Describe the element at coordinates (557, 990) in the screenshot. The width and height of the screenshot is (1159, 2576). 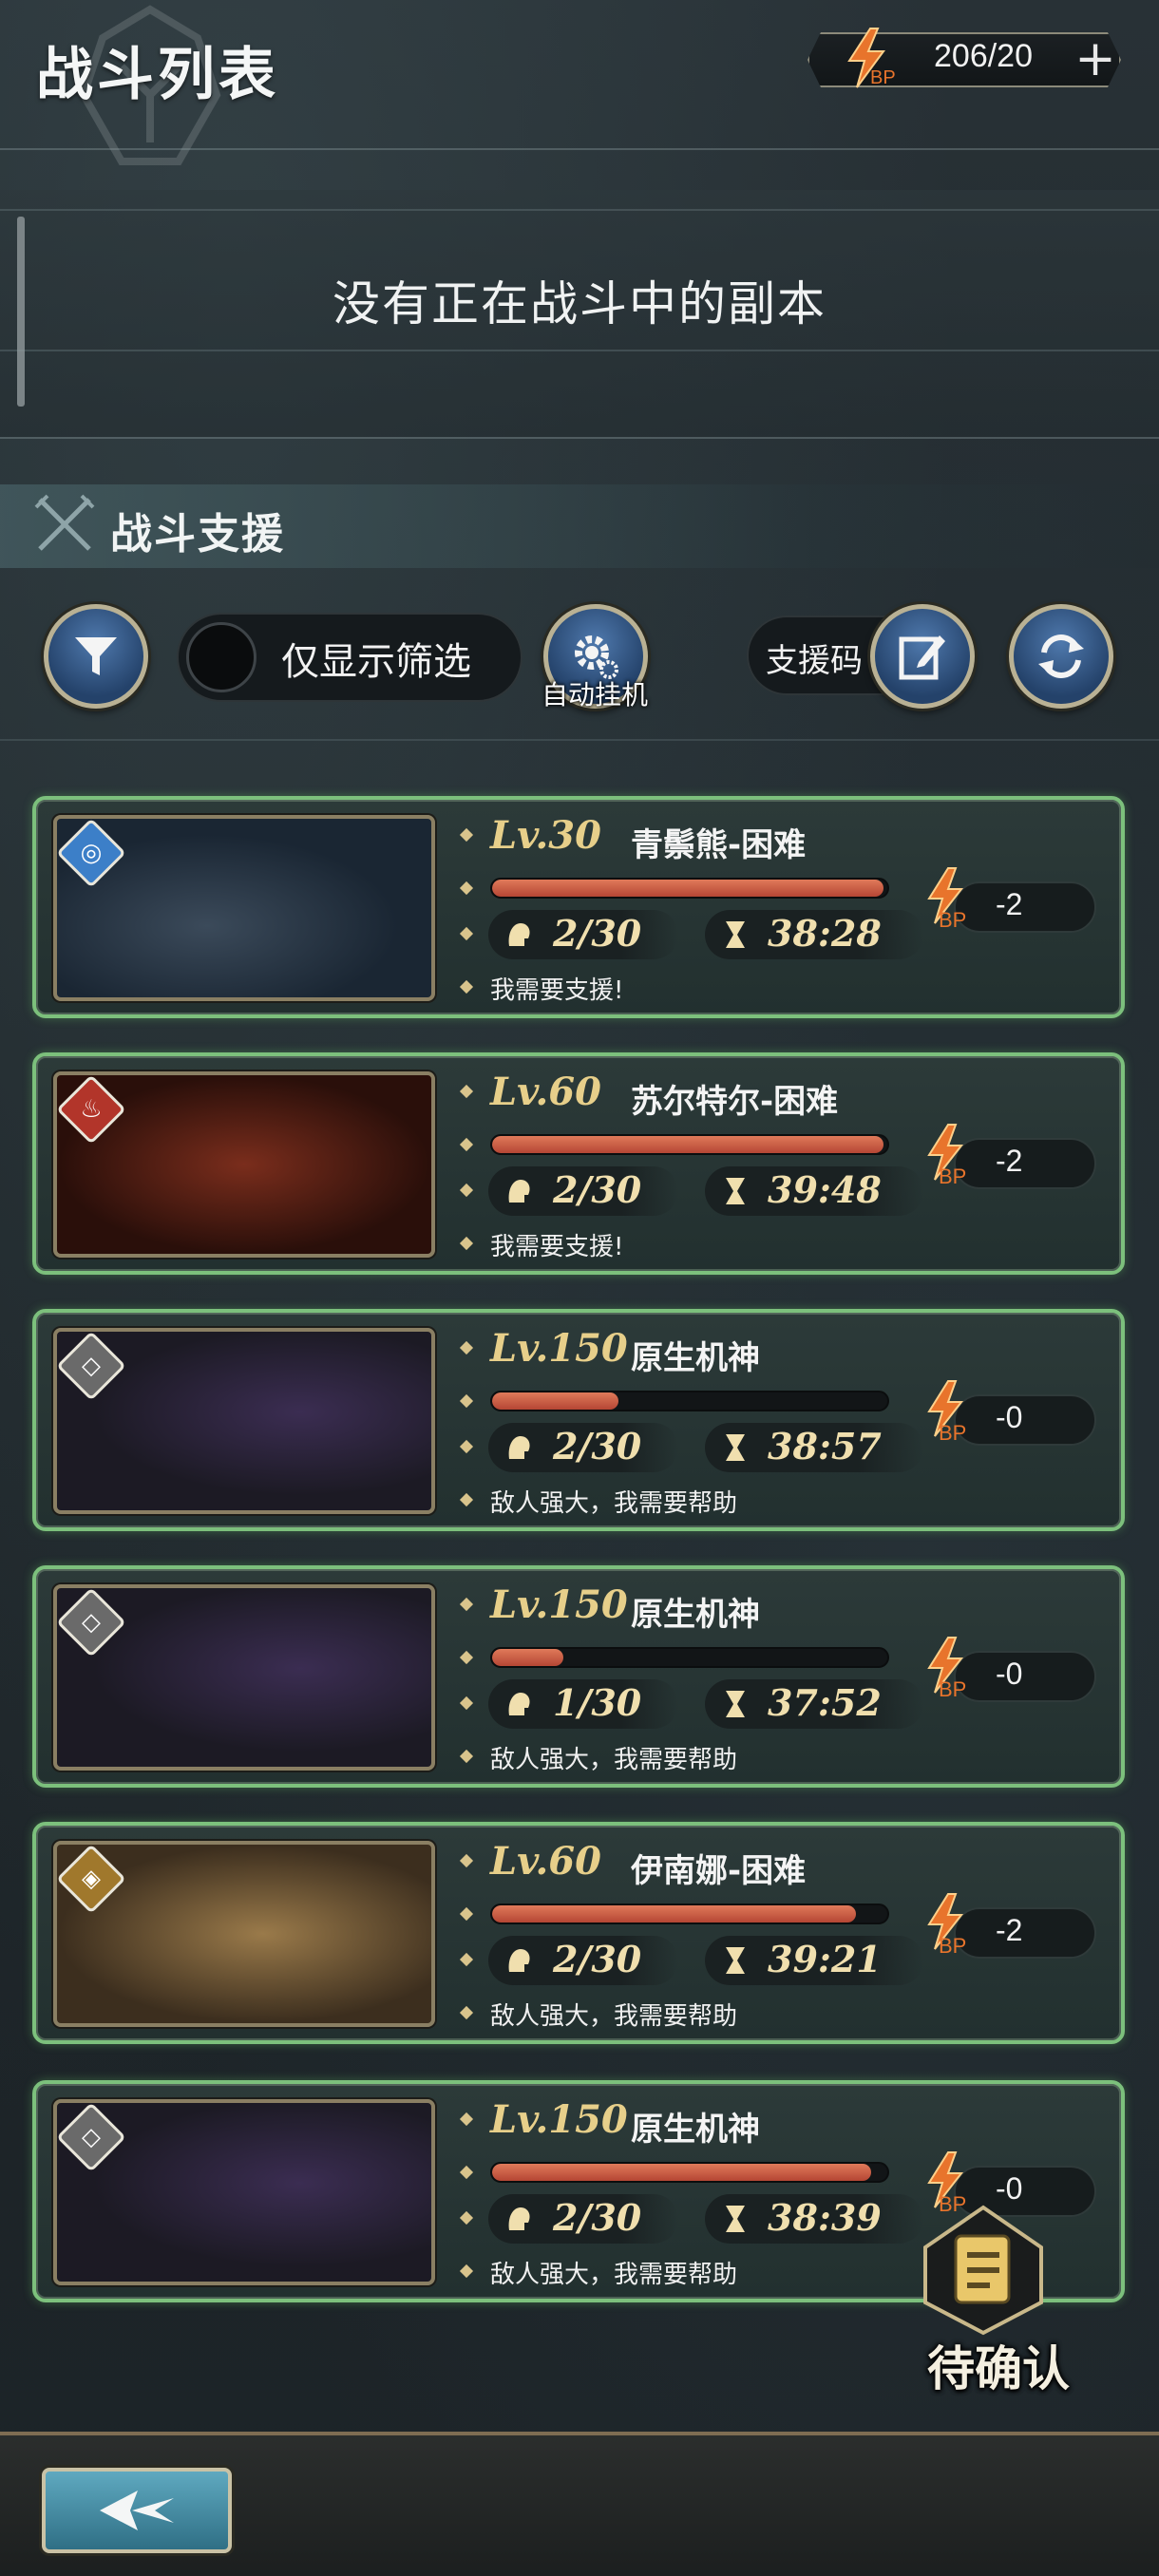
I see `request-message: 我需要支援!` at that location.